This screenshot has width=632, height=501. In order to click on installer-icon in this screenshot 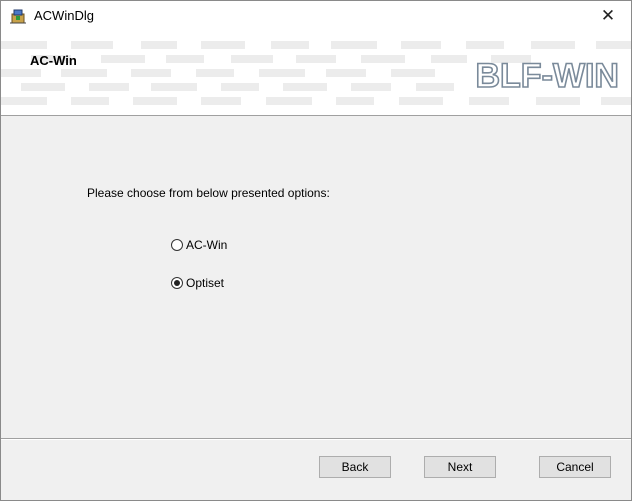, I will do `click(18, 16)`.